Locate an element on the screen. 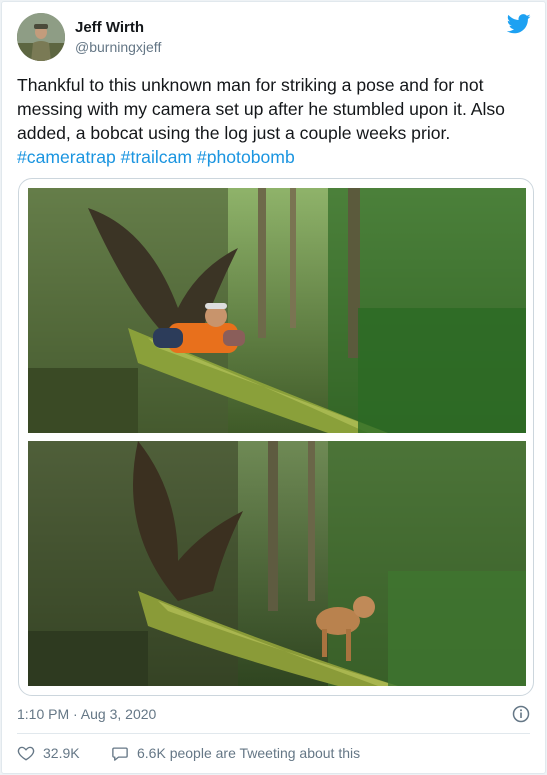 This screenshot has height=775, width=547. twitter-bird-icon is located at coordinates (519, 24).